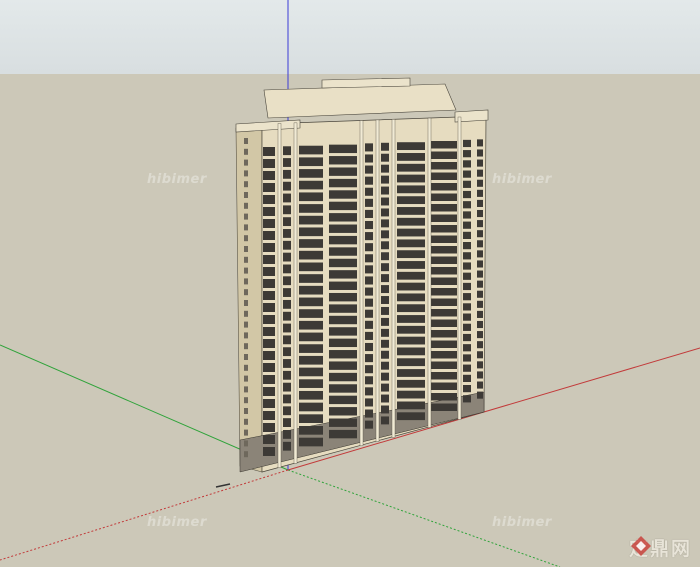 The image size is (700, 567). Describe the element at coordinates (177, 179) in the screenshot. I see `watermark-top-left: hibimer` at that location.